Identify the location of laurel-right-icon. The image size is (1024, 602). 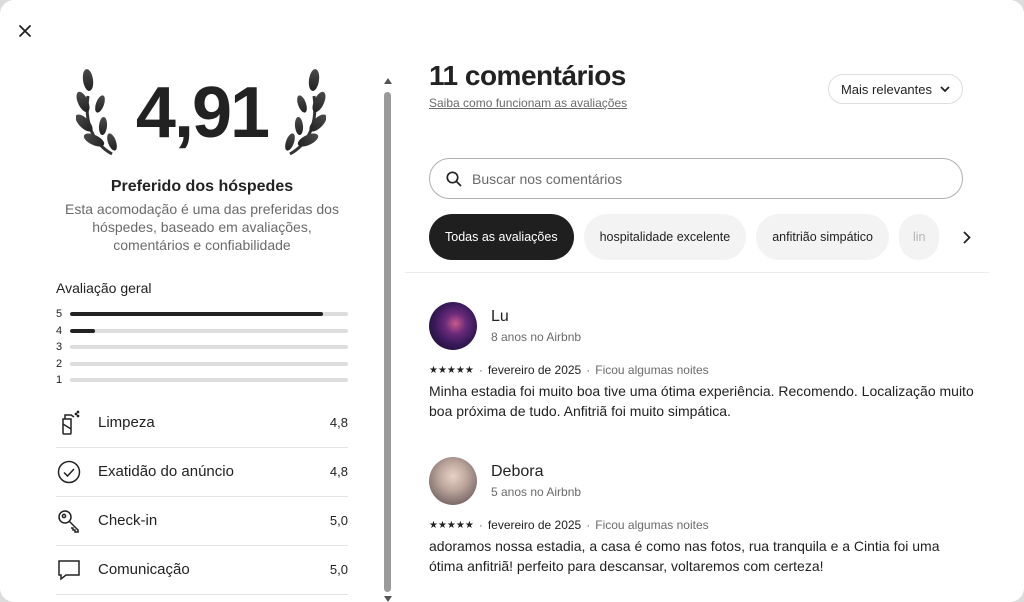
(305, 112).